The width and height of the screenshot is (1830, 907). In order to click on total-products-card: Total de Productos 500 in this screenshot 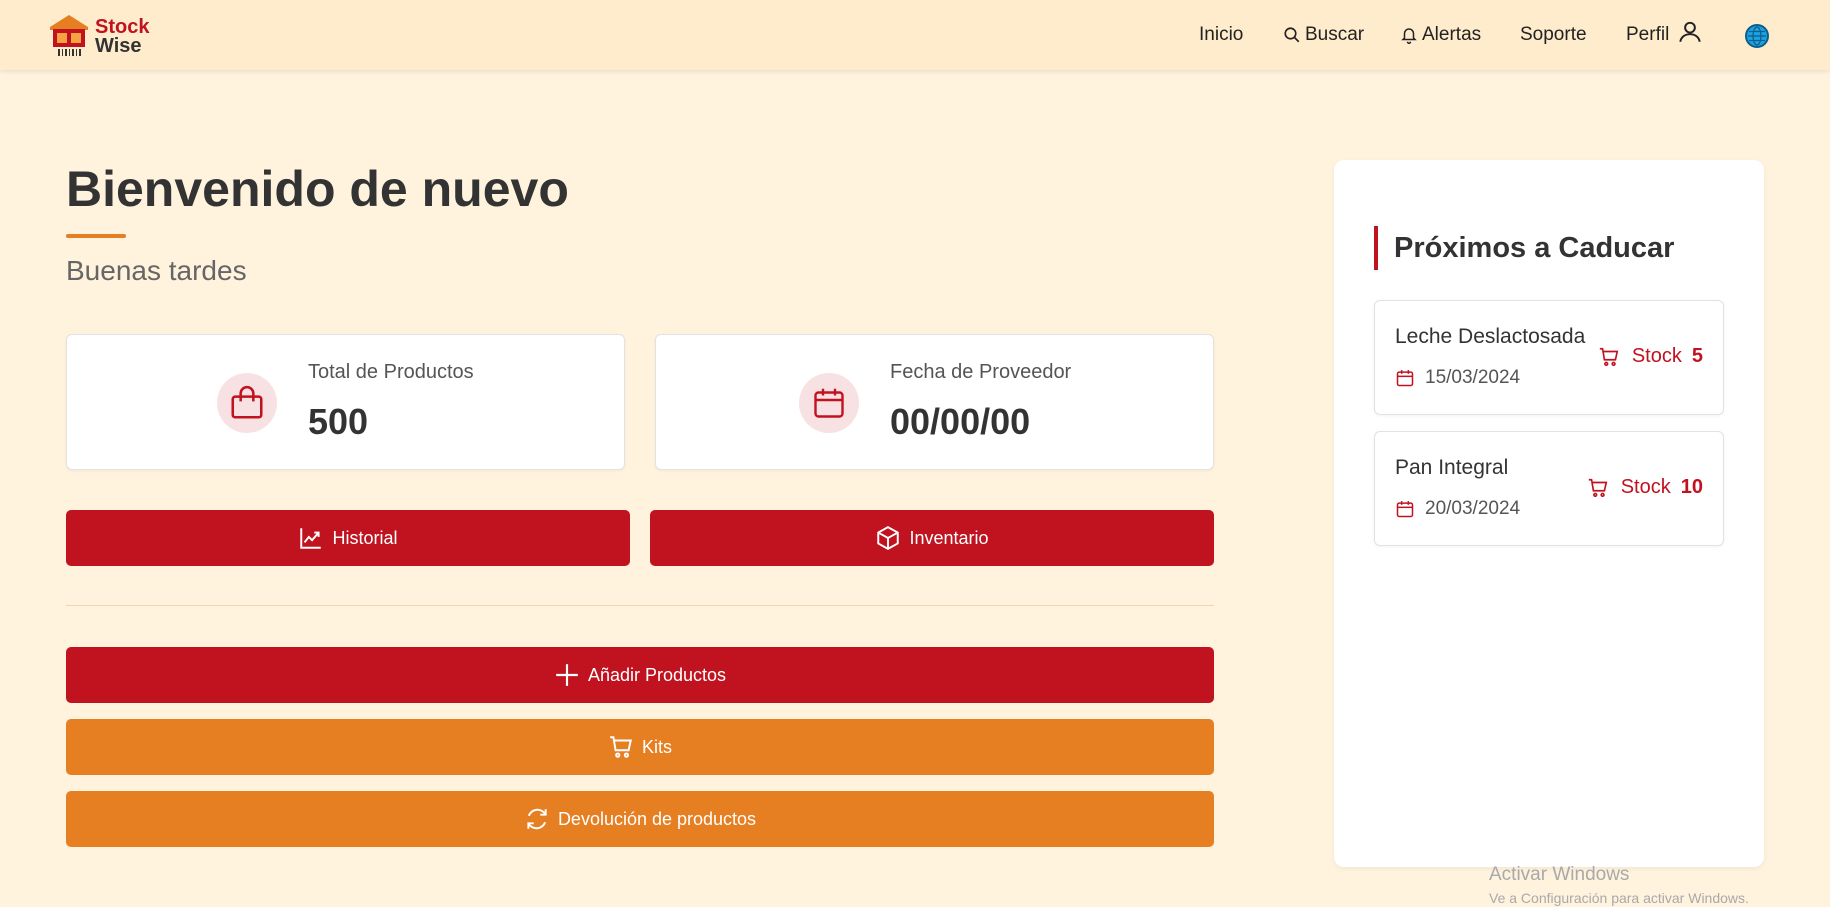, I will do `click(345, 402)`.